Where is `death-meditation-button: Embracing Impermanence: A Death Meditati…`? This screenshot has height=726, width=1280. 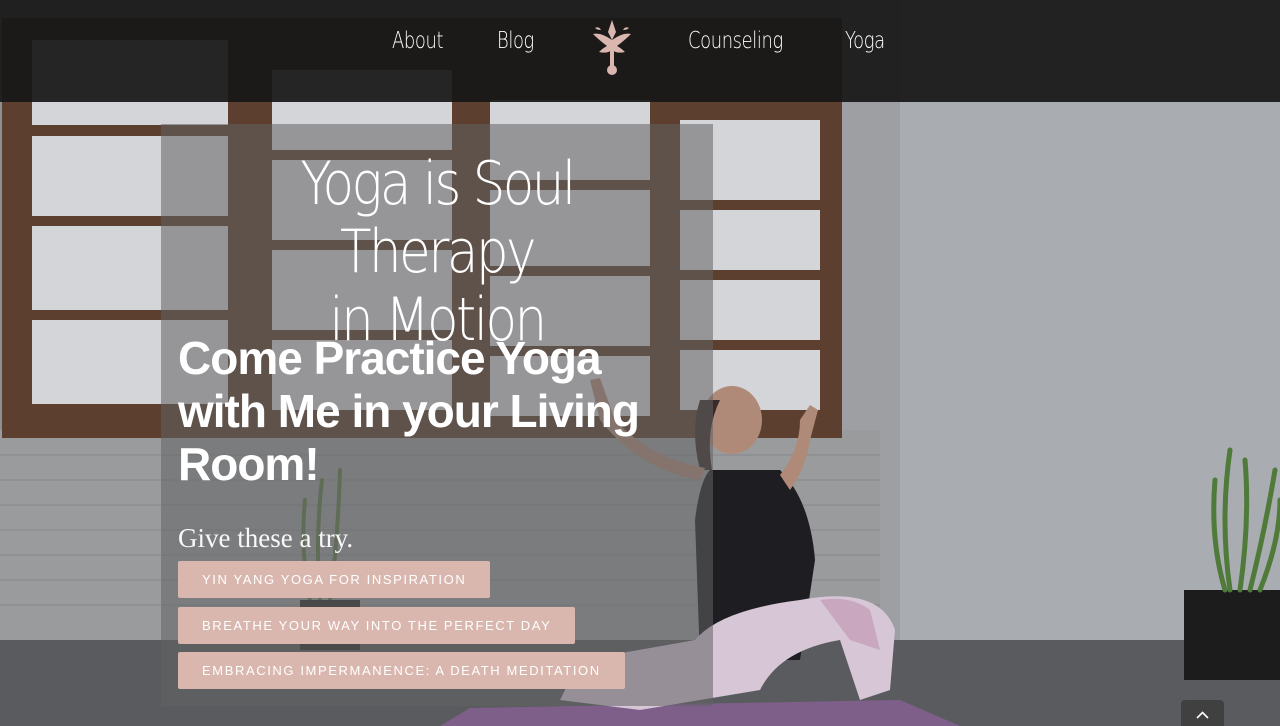 death-meditation-button: Embracing Impermanence: A Death Meditati… is located at coordinates (401, 670).